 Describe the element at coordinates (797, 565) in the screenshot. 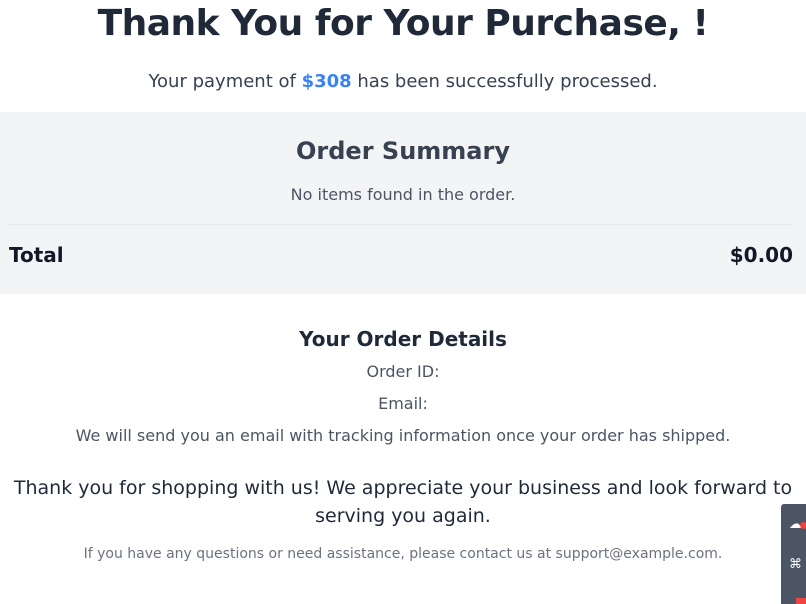

I see `grid-icon: ⌘` at that location.